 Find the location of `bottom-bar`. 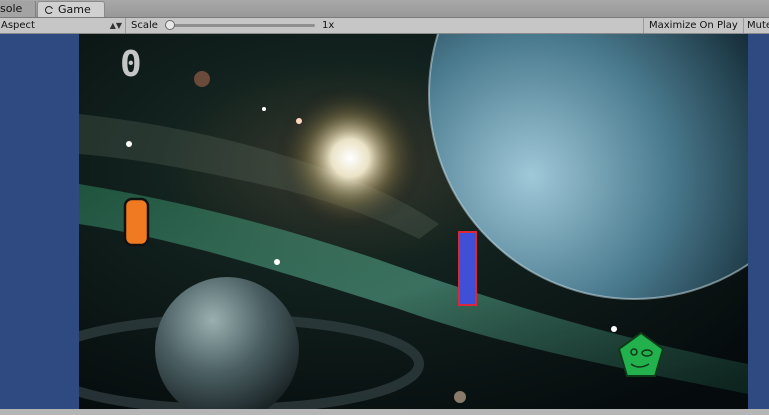

bottom-bar is located at coordinates (384, 412).